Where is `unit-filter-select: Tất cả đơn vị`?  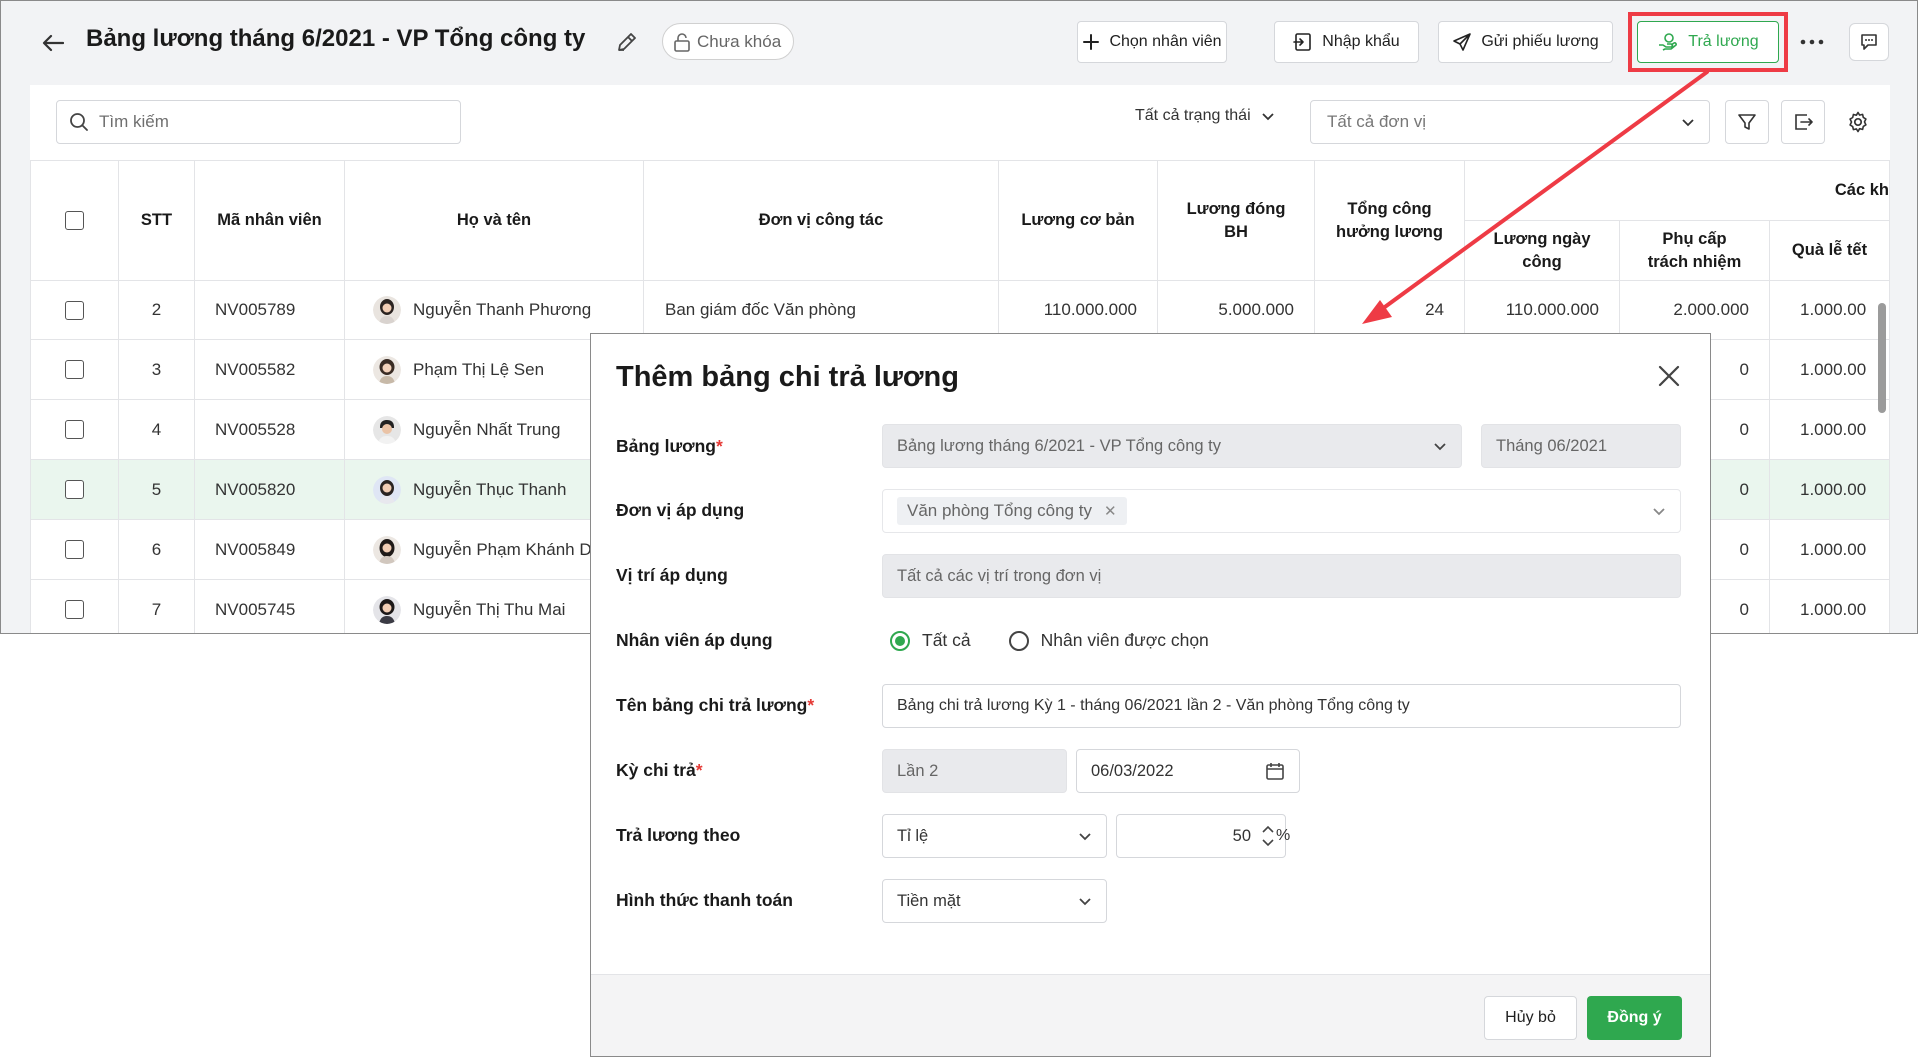 unit-filter-select: Tất cả đơn vị is located at coordinates (1510, 122).